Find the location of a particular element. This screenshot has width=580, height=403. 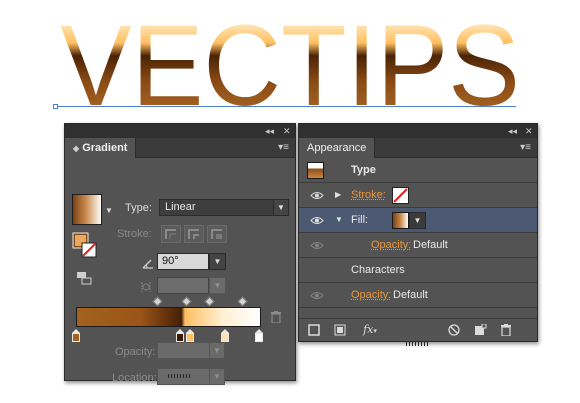

type-dropdown: Linear ▼ is located at coordinates (224, 207).